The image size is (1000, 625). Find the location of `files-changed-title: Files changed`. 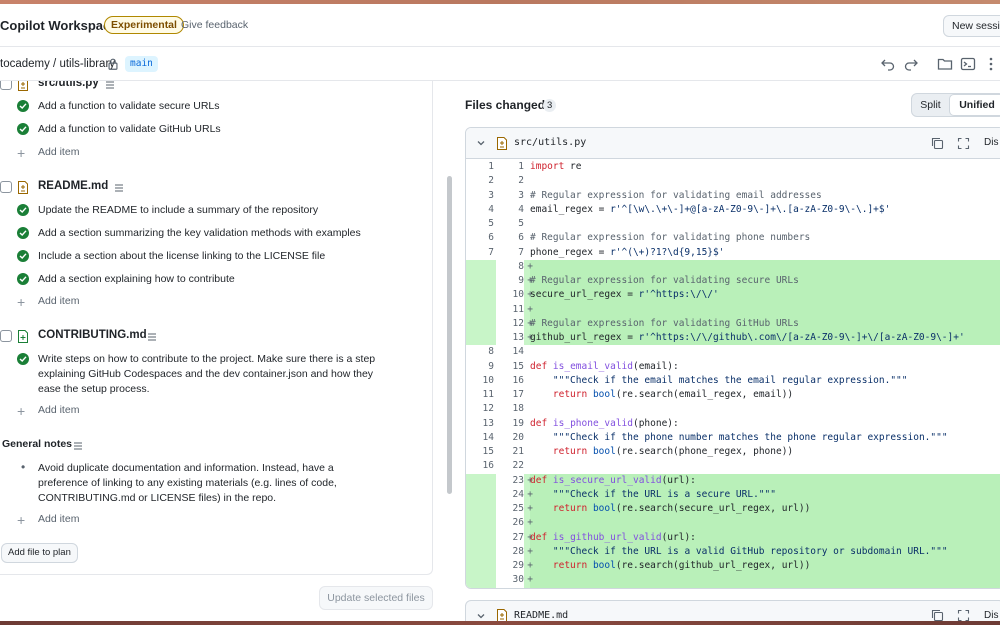

files-changed-title: Files changed is located at coordinates (505, 105).